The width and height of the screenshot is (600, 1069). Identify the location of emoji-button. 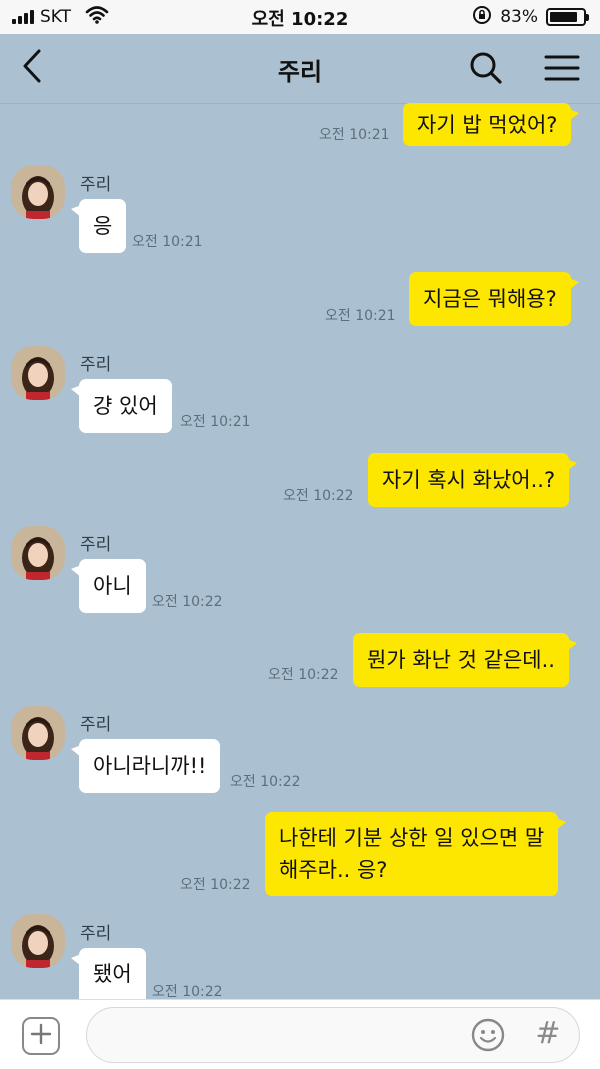
(488, 1035).